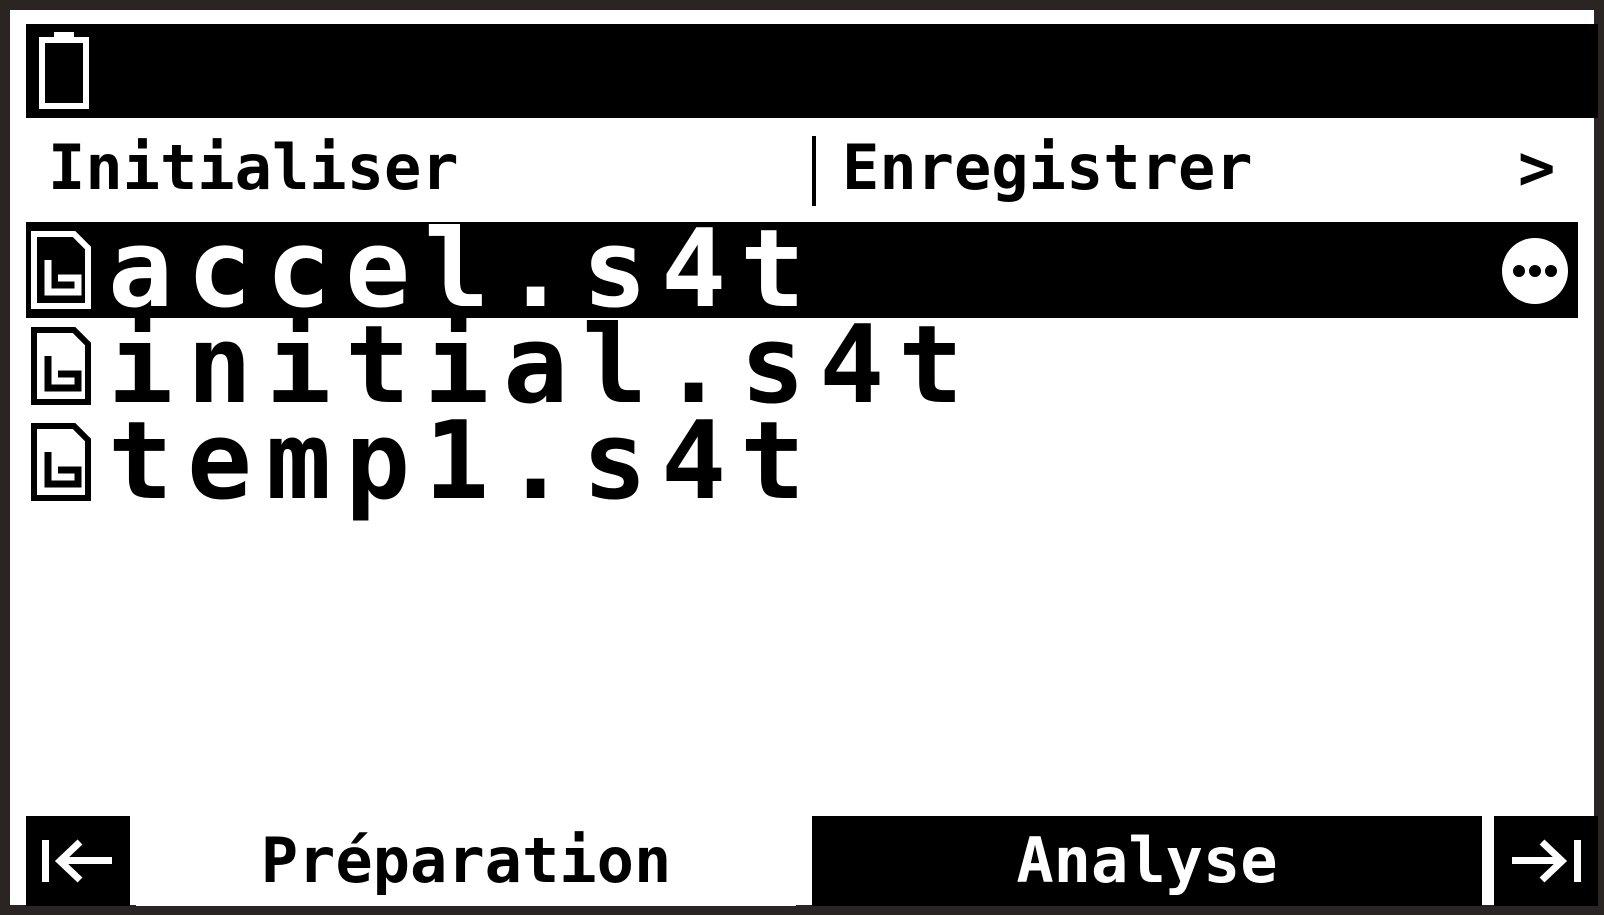 The height and width of the screenshot is (915, 1604). I want to click on file-list-item: temp1.s4t, so click(802, 461).